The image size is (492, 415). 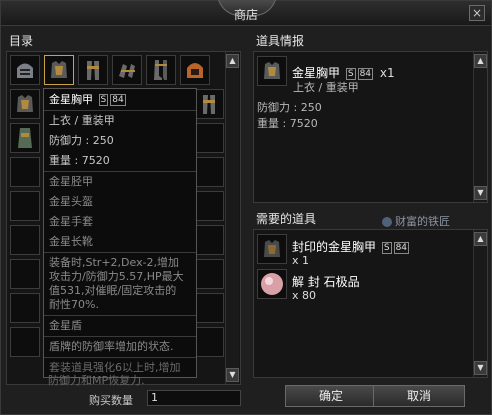 What do you see at coordinates (111, 346) in the screenshot?
I see `tooltip-shield-effect: 盾牌的防御率增加的状态.` at bounding box center [111, 346].